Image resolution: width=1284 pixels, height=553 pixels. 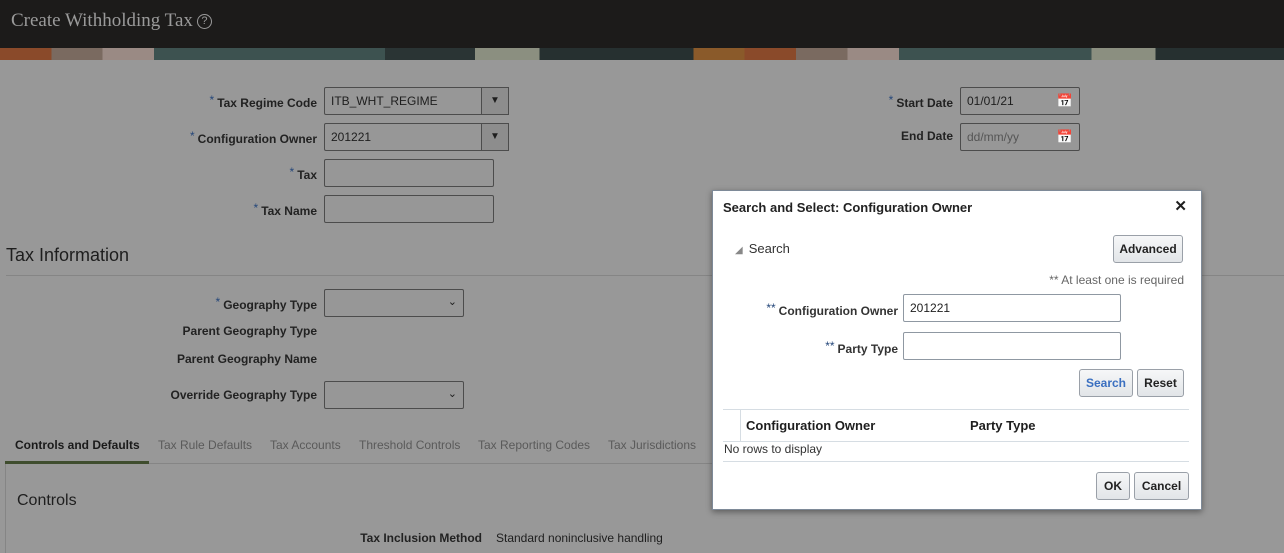 I want to click on section-title-tax-information: Tax Information, so click(x=68, y=255).